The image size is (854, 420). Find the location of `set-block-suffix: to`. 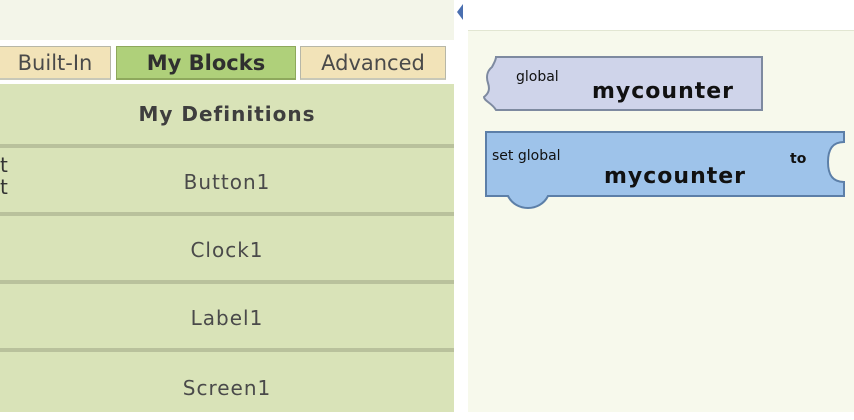

set-block-suffix: to is located at coordinates (798, 159).